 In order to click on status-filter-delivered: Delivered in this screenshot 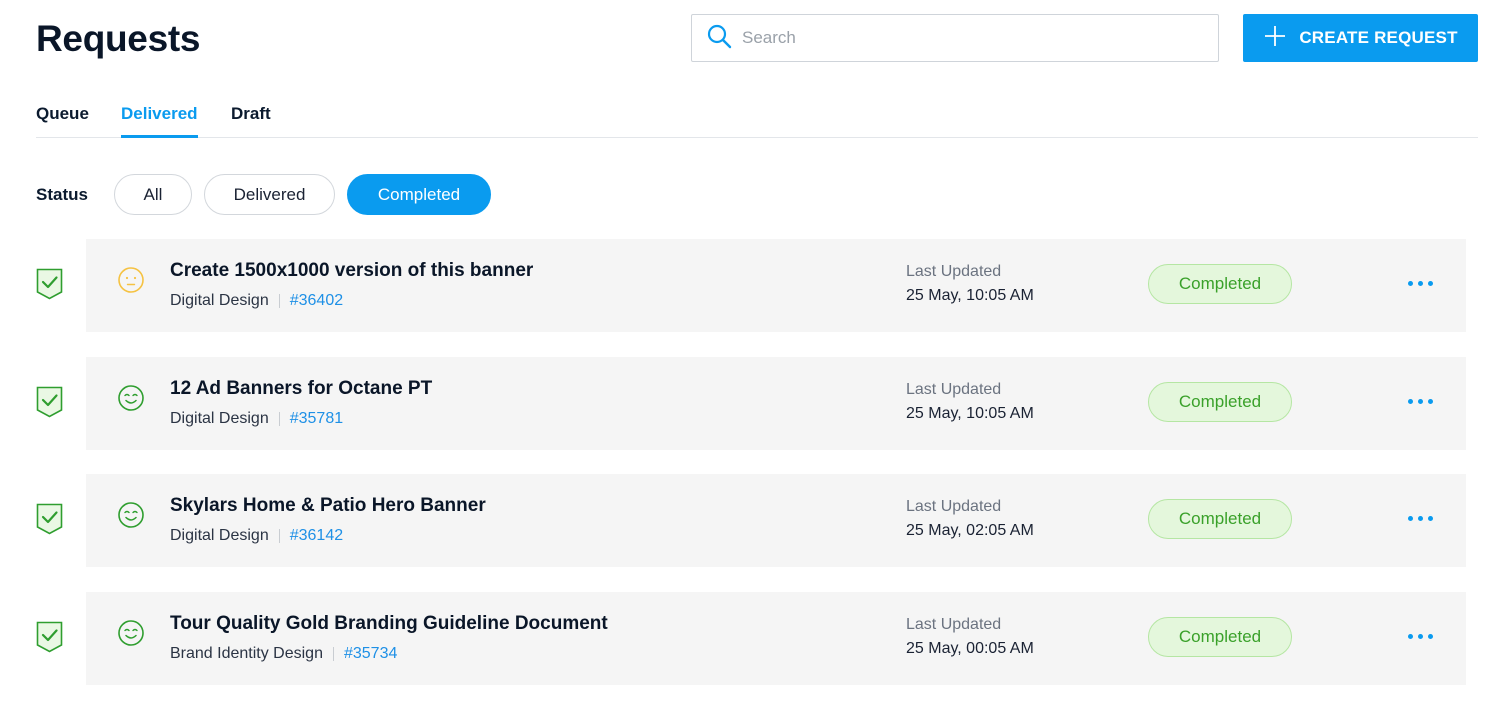, I will do `click(269, 194)`.